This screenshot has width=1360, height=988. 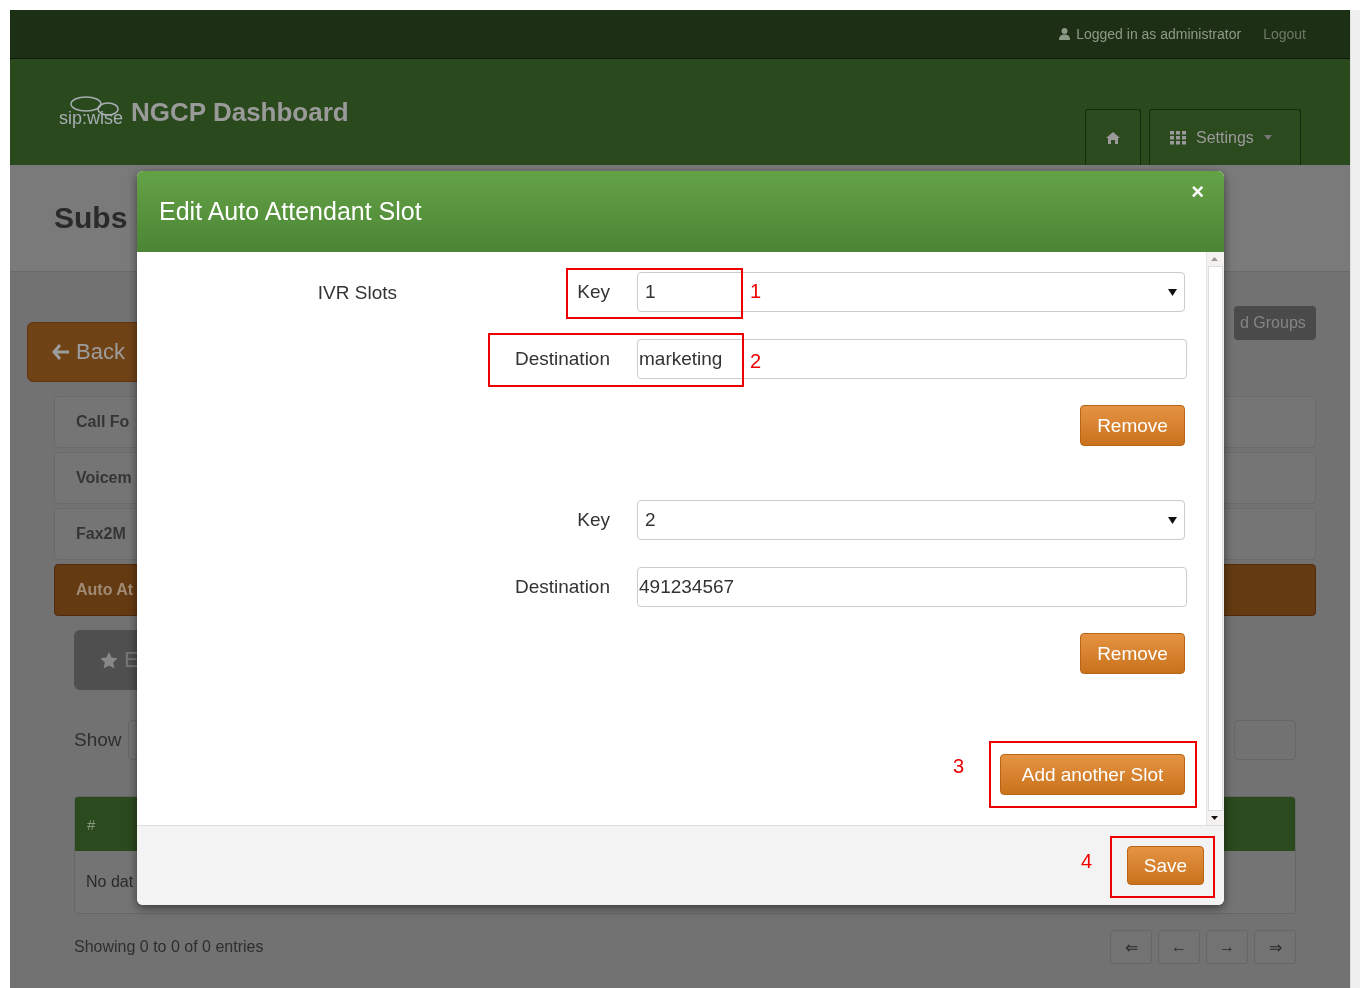 I want to click on pagination-button: ⇒, so click(x=1275, y=947).